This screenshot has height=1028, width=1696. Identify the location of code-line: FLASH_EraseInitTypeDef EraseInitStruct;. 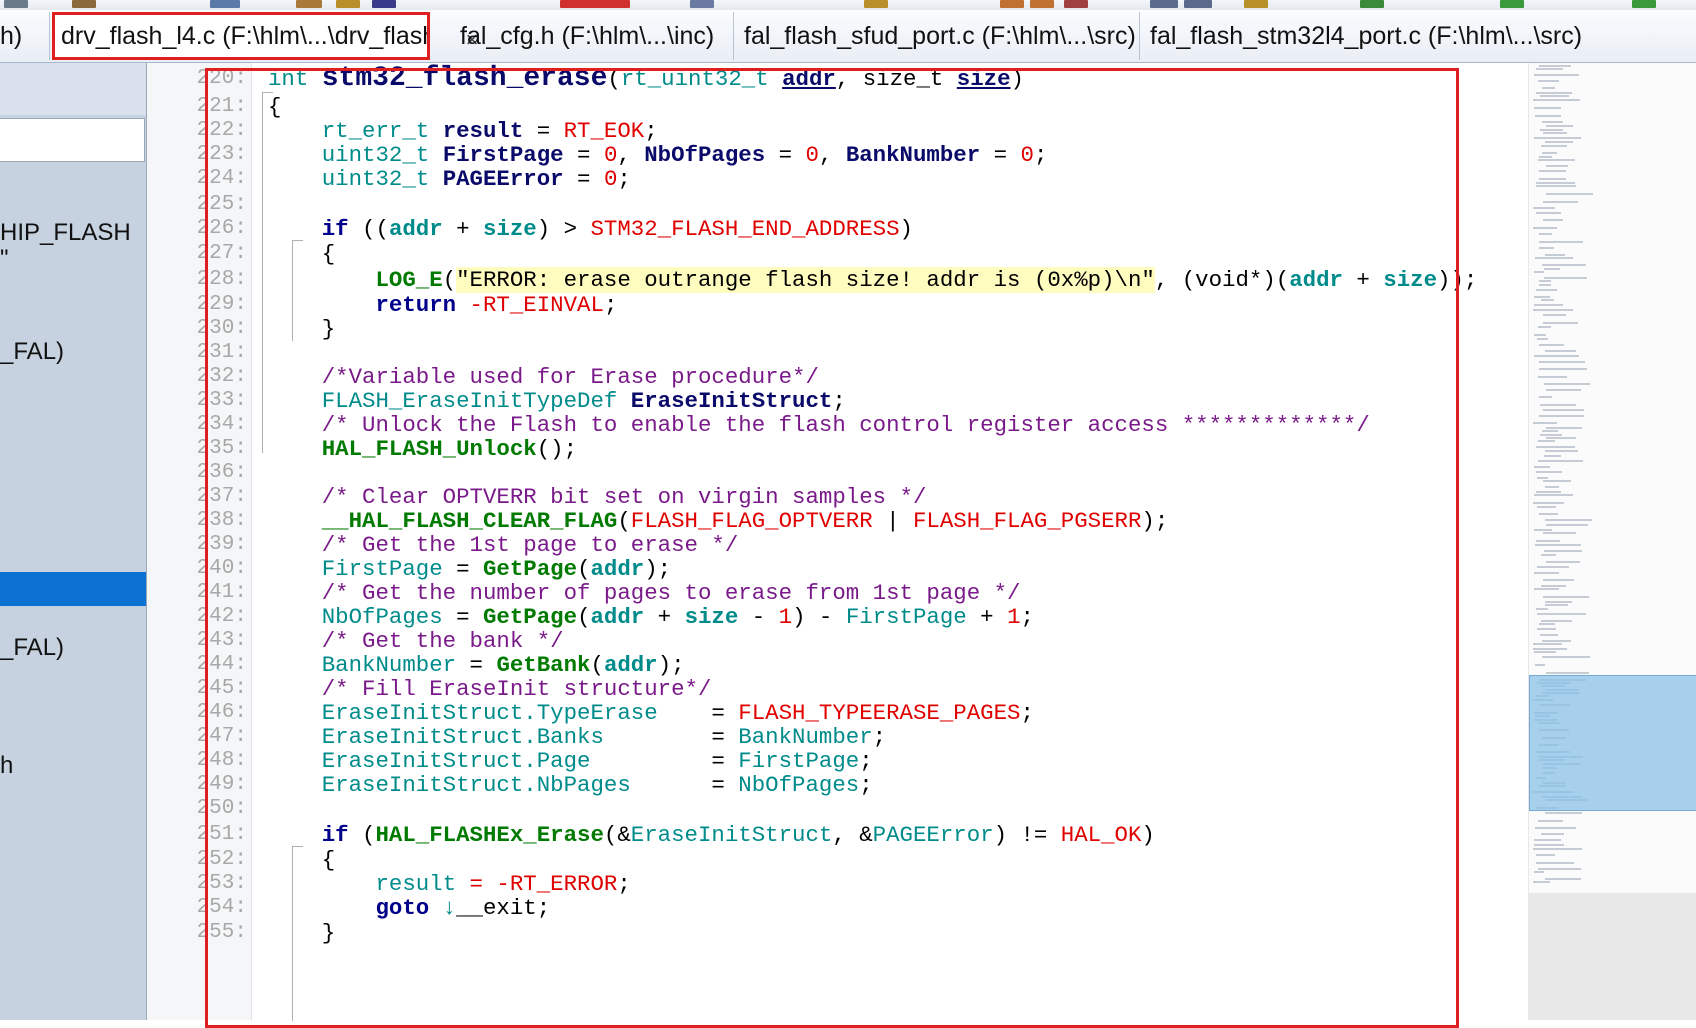
(557, 401).